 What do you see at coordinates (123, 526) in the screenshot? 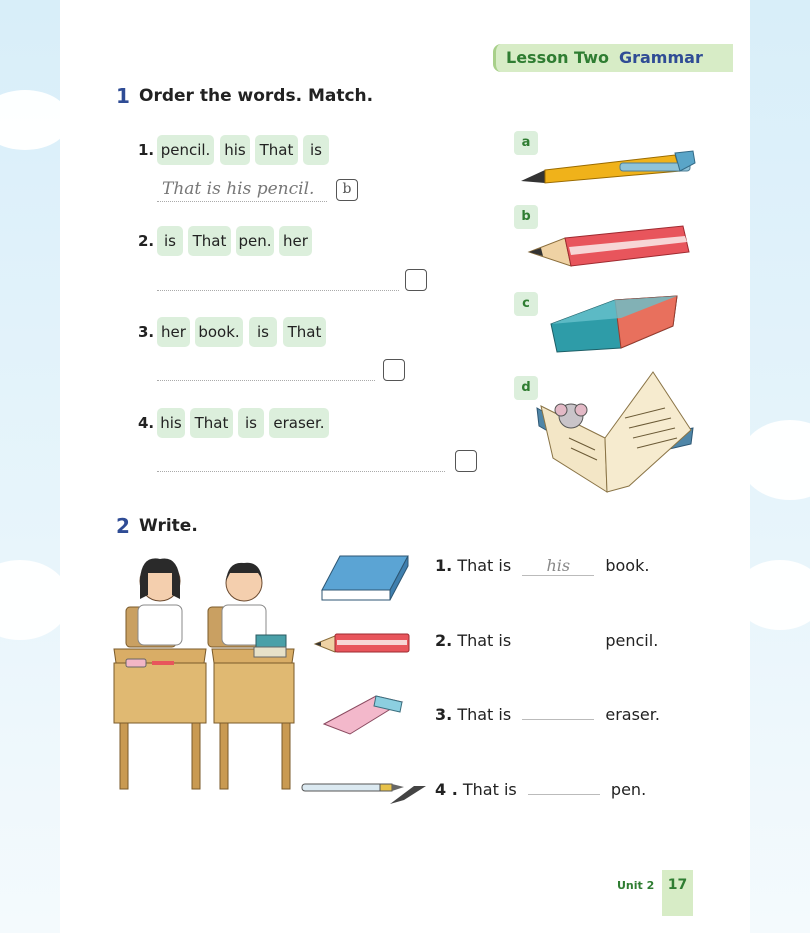
I see `section-2-number: 2` at bounding box center [123, 526].